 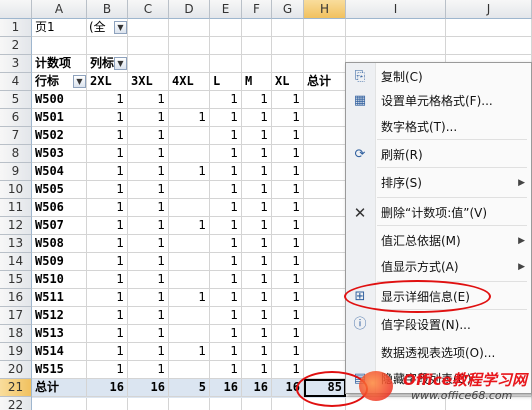 What do you see at coordinates (16, 280) in the screenshot?
I see `row-header-15: 15` at bounding box center [16, 280].